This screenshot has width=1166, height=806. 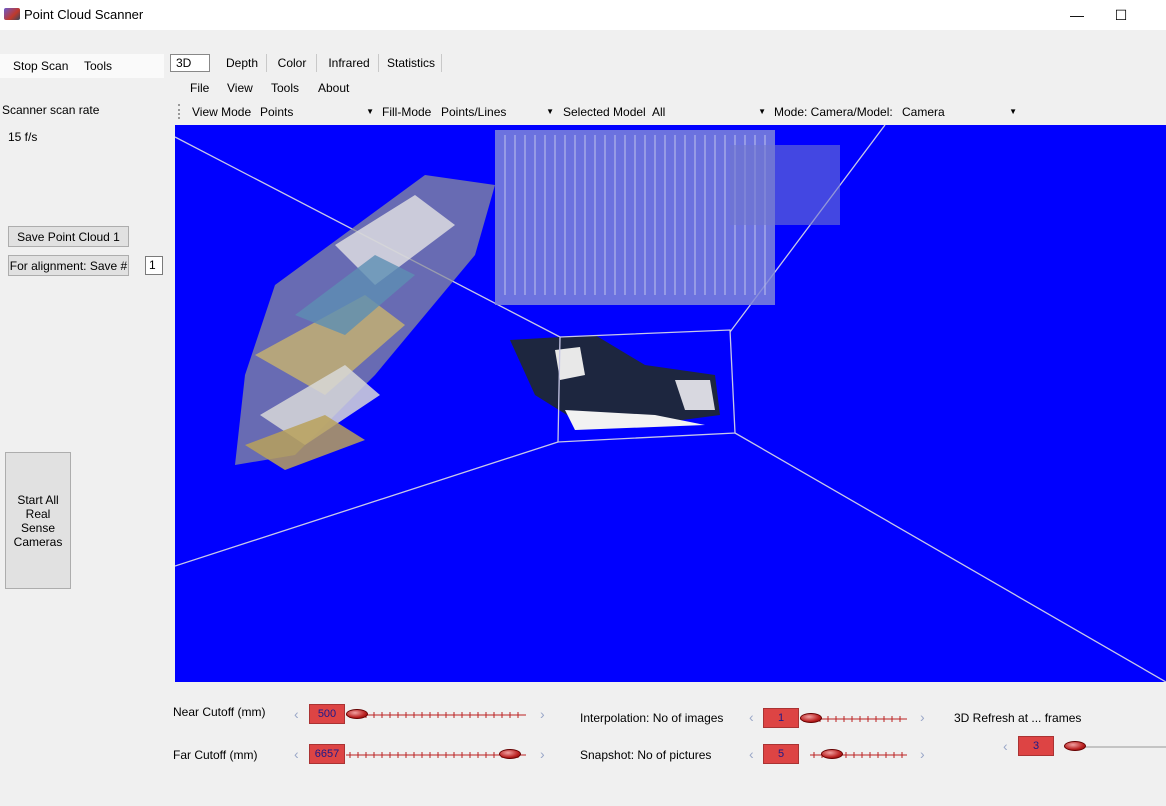 What do you see at coordinates (646, 755) in the screenshot?
I see `snapshot-label: Snapshot: No of pictures` at bounding box center [646, 755].